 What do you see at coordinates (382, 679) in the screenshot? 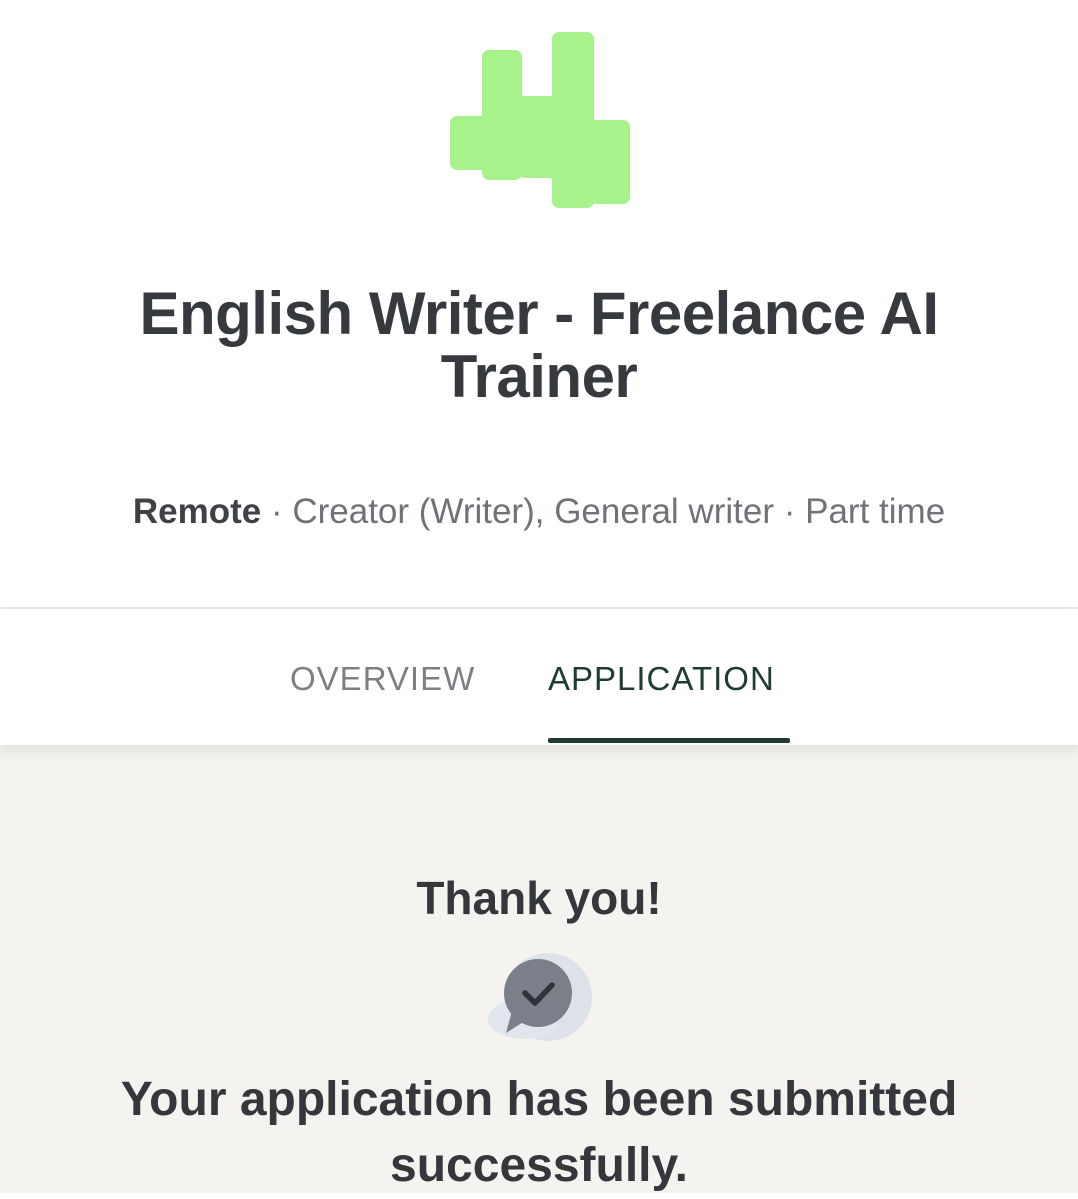
I see `tab-overview: OVERVIEW` at bounding box center [382, 679].